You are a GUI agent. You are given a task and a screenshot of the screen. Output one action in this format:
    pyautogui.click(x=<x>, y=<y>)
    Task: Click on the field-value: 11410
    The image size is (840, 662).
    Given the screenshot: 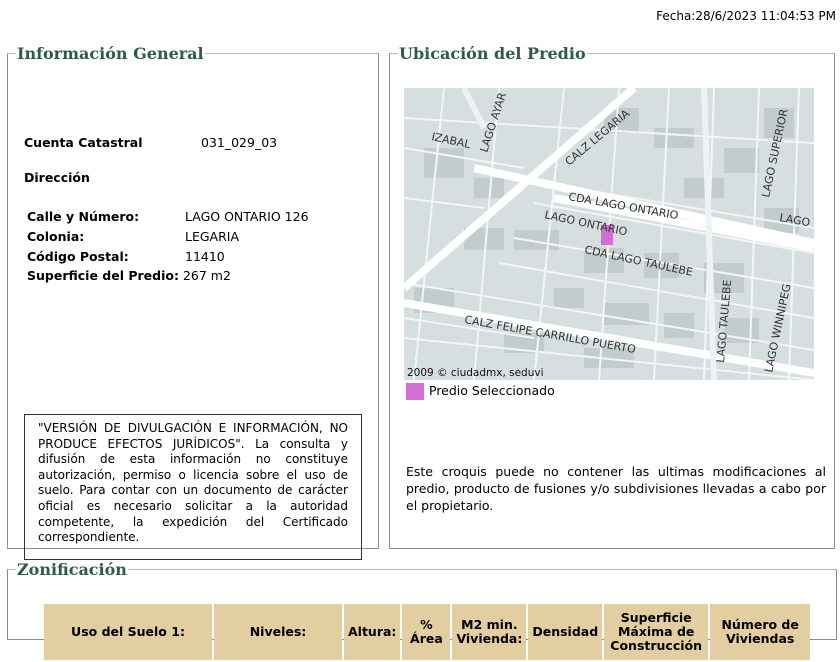 What is the action you would take?
    pyautogui.click(x=205, y=256)
    